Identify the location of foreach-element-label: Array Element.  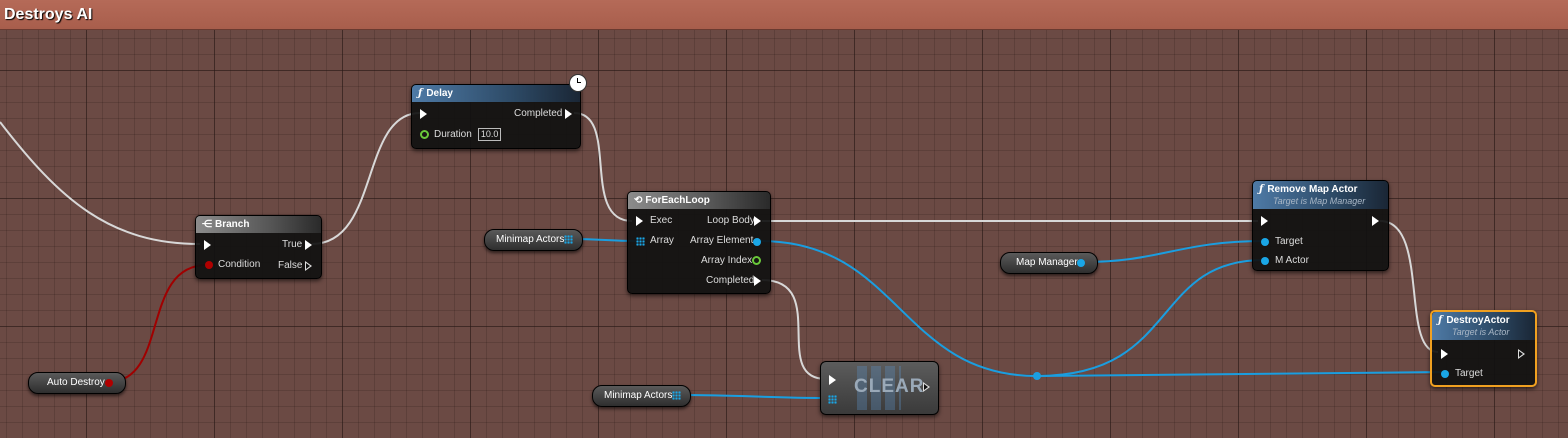
(722, 240).